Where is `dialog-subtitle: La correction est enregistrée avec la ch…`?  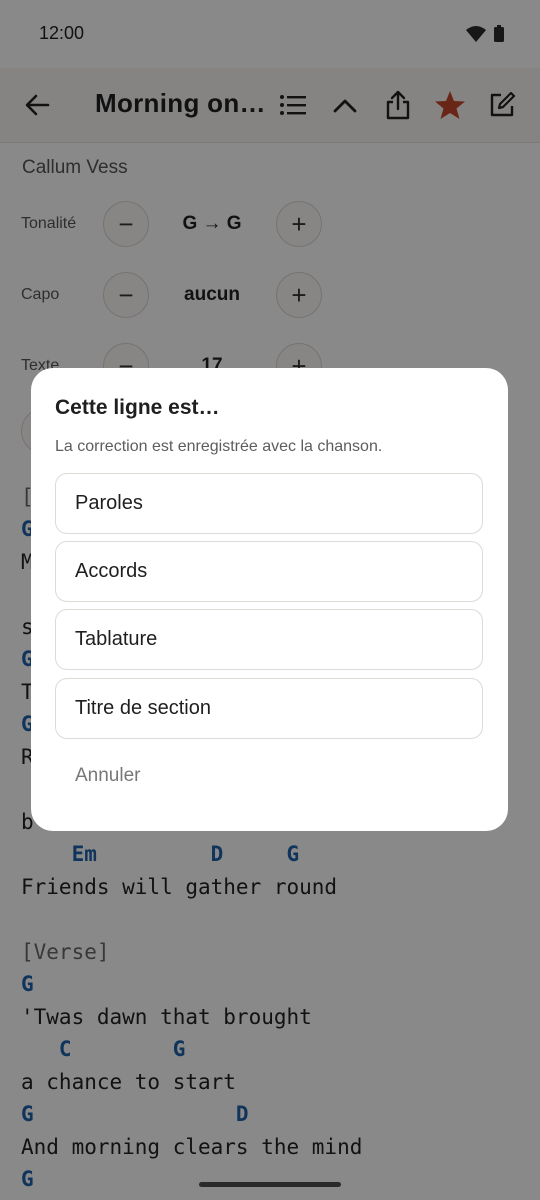 dialog-subtitle: La correction est enregistrée avec la ch… is located at coordinates (219, 446).